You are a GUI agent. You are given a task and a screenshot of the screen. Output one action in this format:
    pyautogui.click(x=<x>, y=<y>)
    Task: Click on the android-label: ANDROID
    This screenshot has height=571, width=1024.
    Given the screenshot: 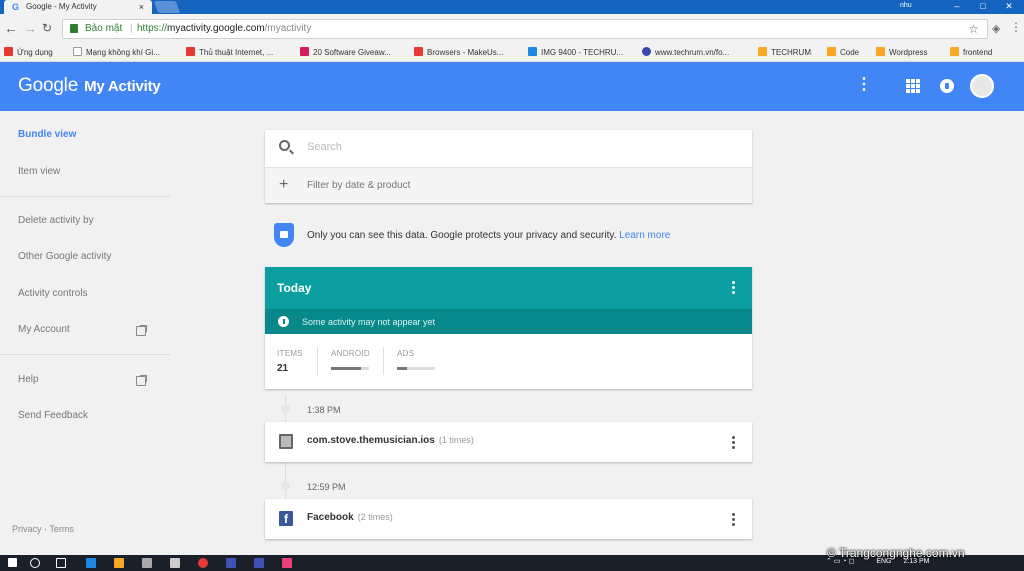 What is the action you would take?
    pyautogui.click(x=350, y=353)
    